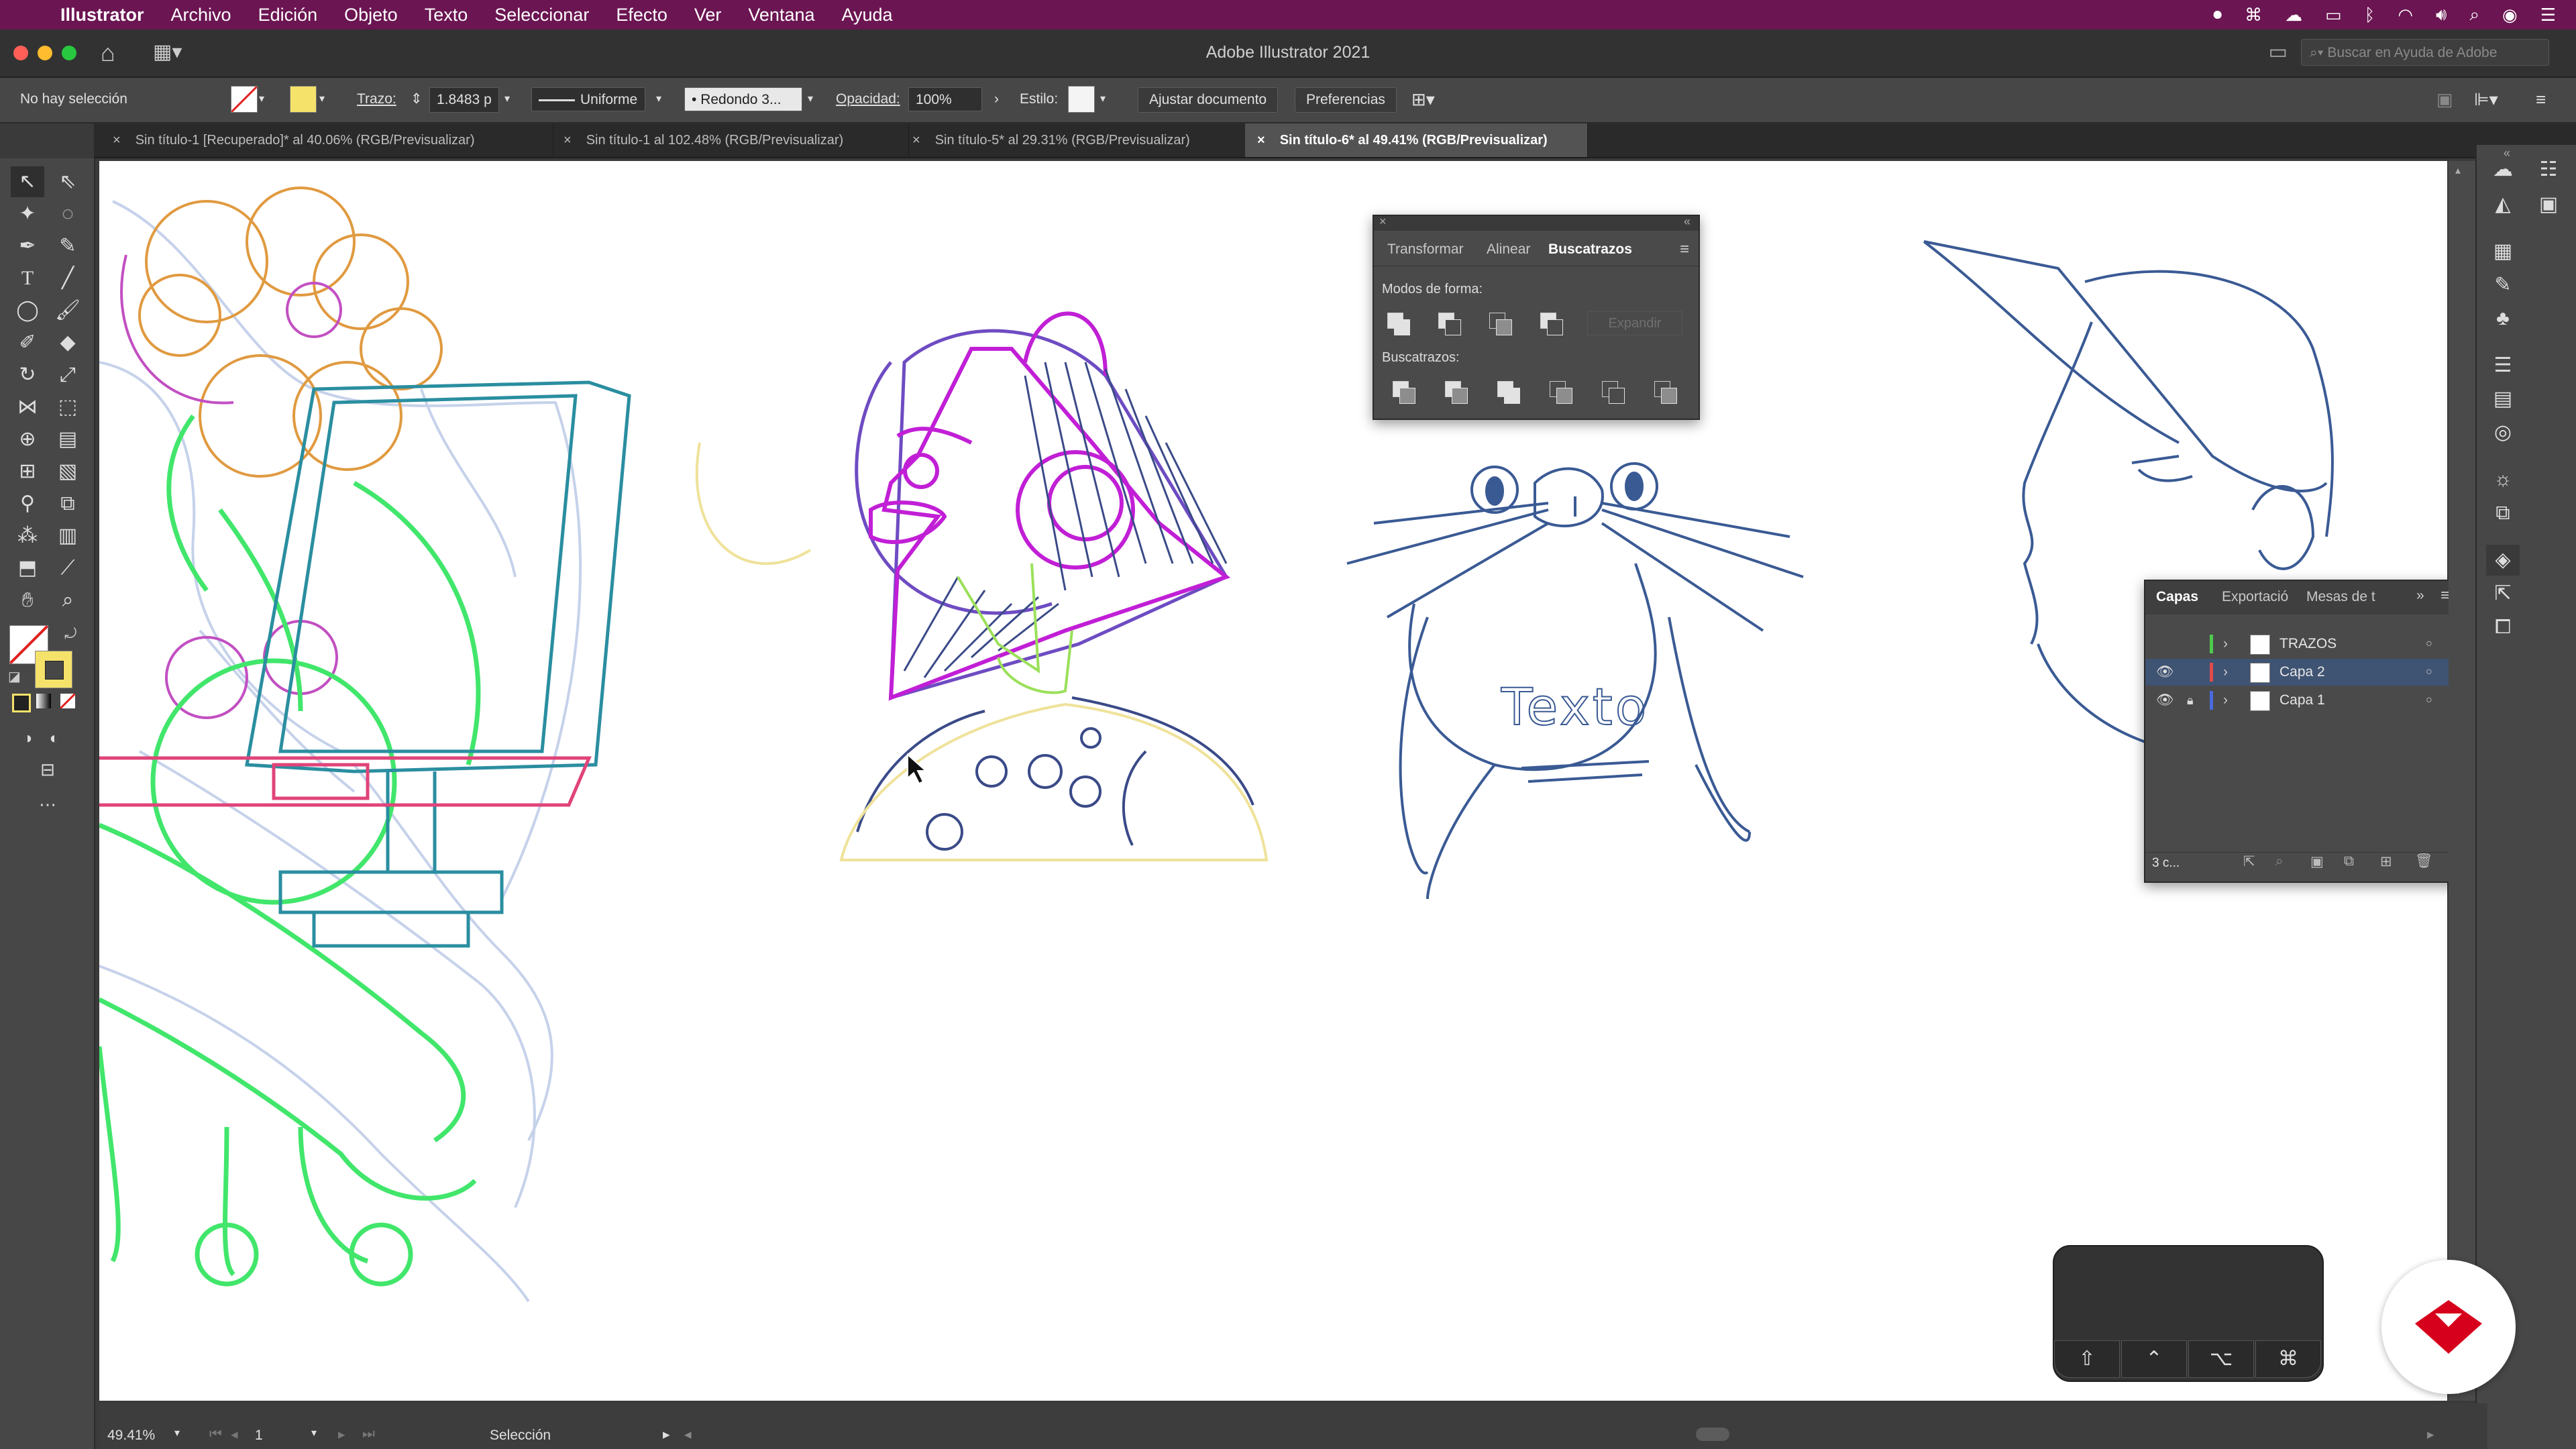 Image resolution: width=2576 pixels, height=1449 pixels. I want to click on preferences-button: Preferencias, so click(1346, 100).